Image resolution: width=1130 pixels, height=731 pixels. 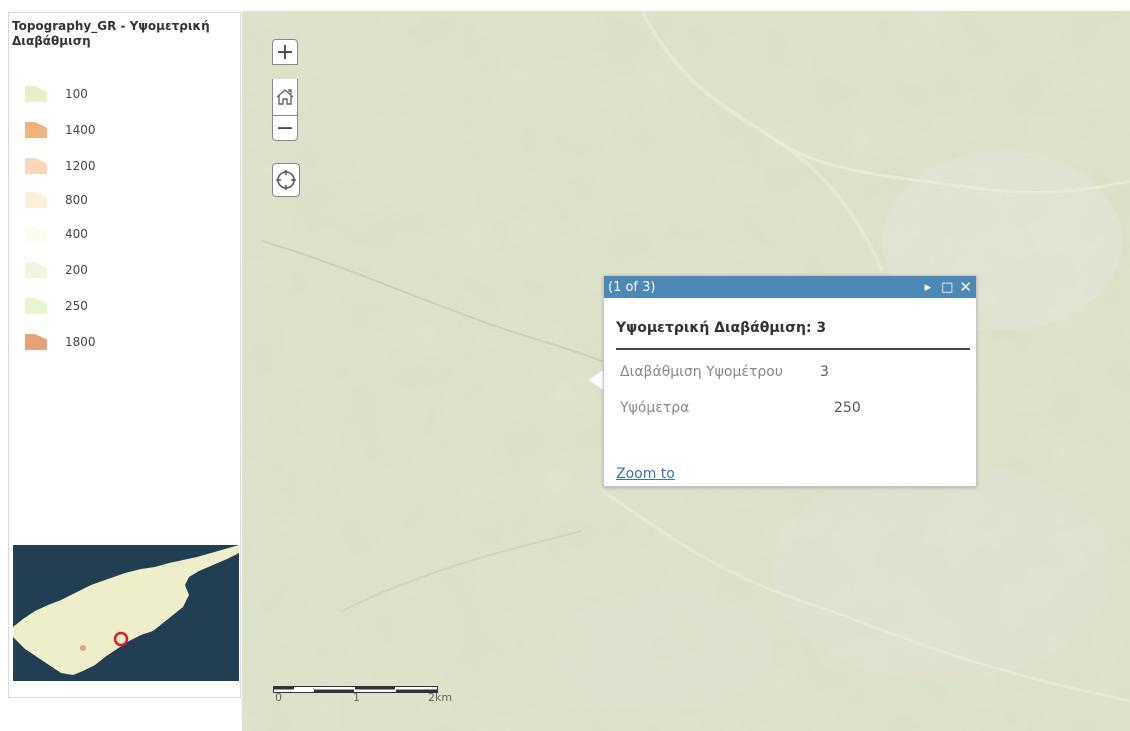 What do you see at coordinates (928, 287) in the screenshot?
I see `next-feature-icon: ▸` at bounding box center [928, 287].